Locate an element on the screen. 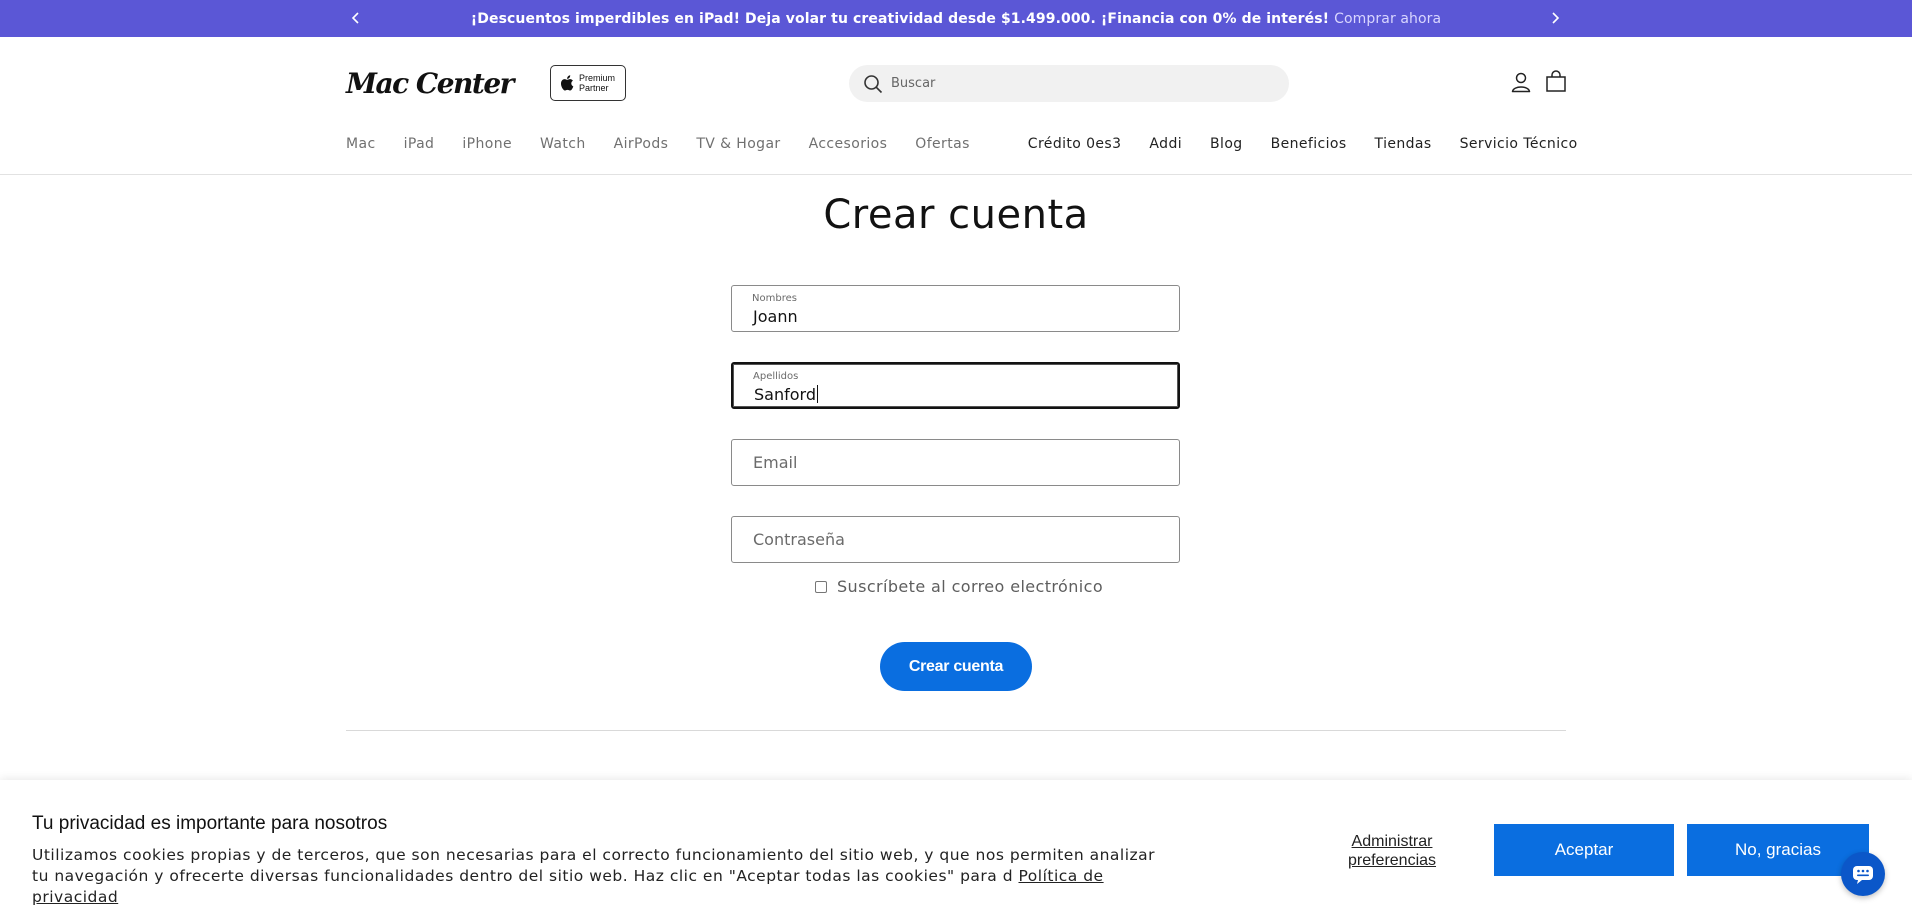 This screenshot has height=919, width=1912. search-bar is located at coordinates (1069, 83).